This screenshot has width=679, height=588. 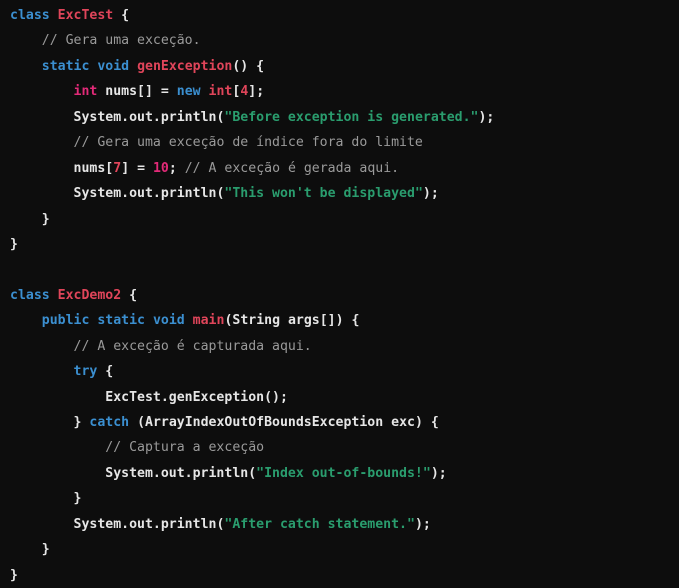 I want to click on code-line: int nums[] = new int[4];, so click(x=344, y=91).